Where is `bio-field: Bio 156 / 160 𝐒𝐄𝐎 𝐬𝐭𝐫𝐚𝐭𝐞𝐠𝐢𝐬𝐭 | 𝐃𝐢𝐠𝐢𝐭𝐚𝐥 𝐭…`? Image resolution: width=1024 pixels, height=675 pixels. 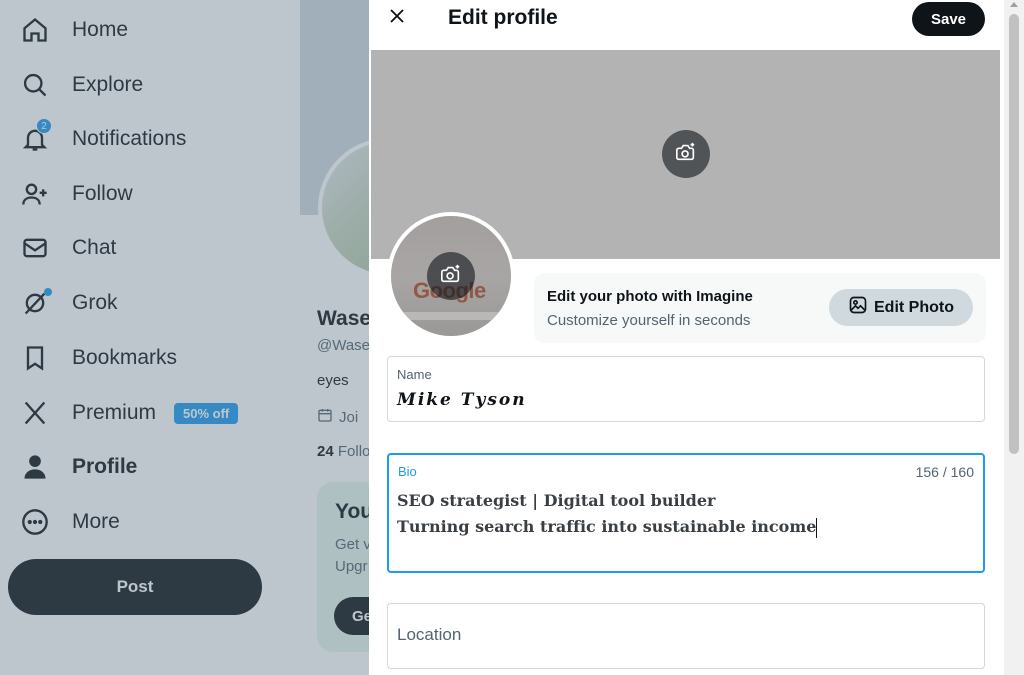
bio-field: Bio 156 / 160 𝐒𝐄𝐎 𝐬𝐭𝐫𝐚𝐭𝐞𝐠𝐢𝐬𝐭 | 𝐃𝐢𝐠𝐢𝐭𝐚𝐥 𝐭… is located at coordinates (686, 513).